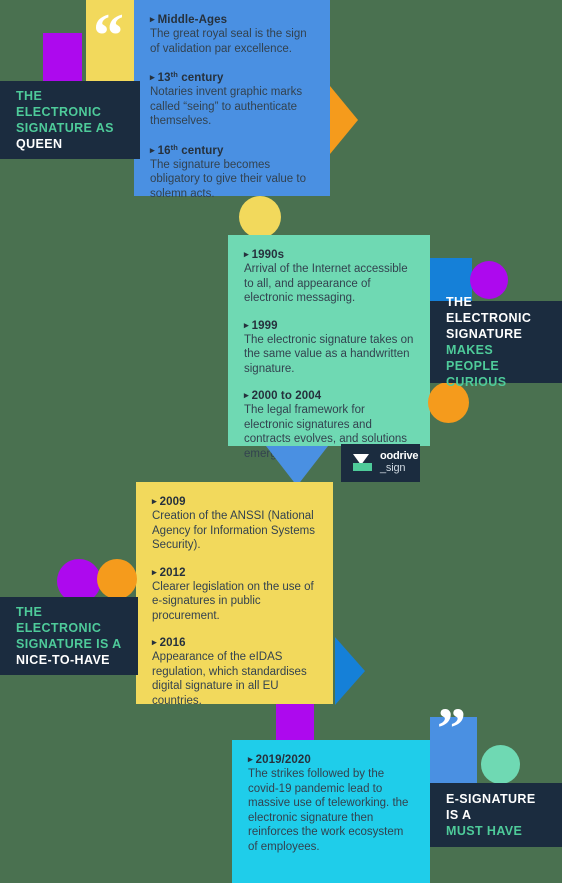 This screenshot has width=562, height=883. I want to click on label-line-2: SIGNATURE AS, so click(65, 128).